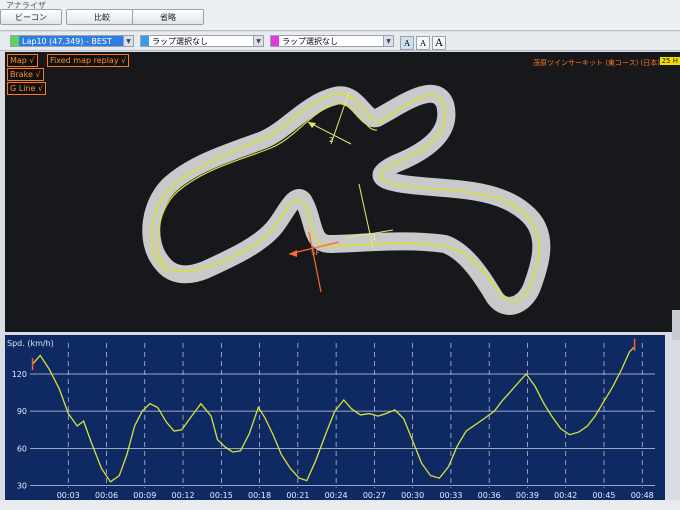 The width and height of the screenshot is (680, 510). I want to click on tab-beacon: ビーコン, so click(31, 17).